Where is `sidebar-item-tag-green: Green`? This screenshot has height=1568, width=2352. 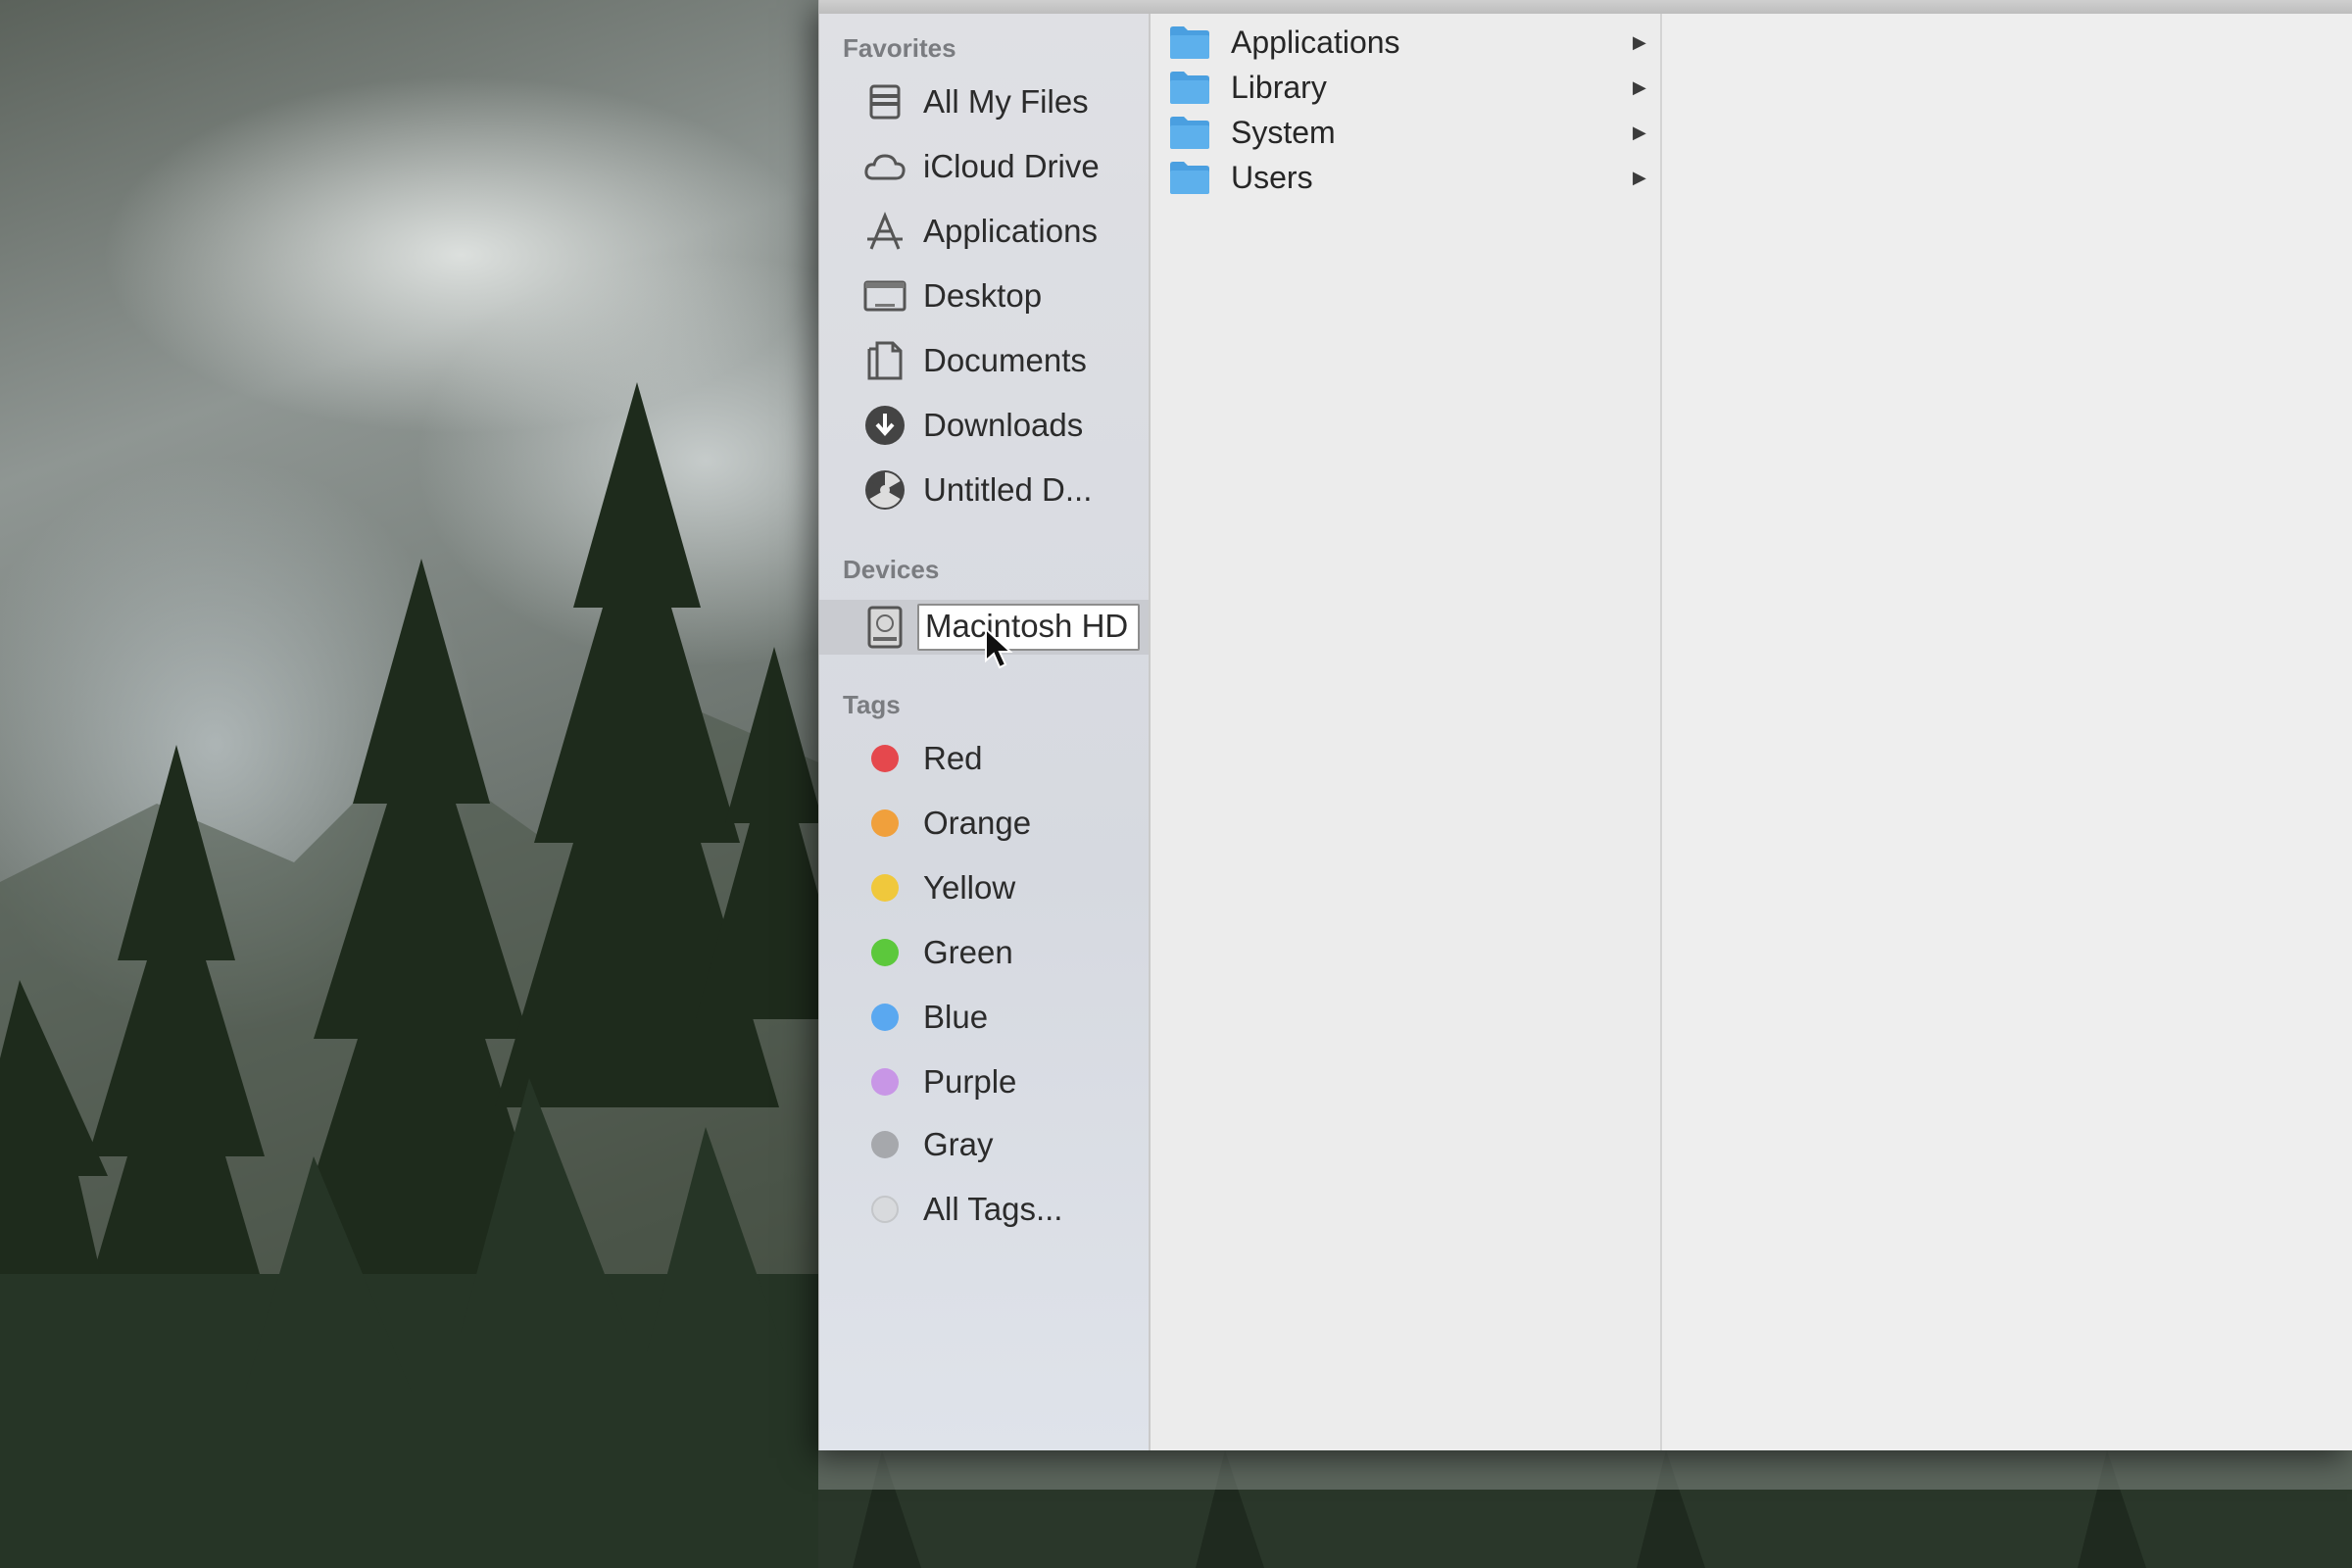 sidebar-item-tag-green: Green is located at coordinates (984, 952).